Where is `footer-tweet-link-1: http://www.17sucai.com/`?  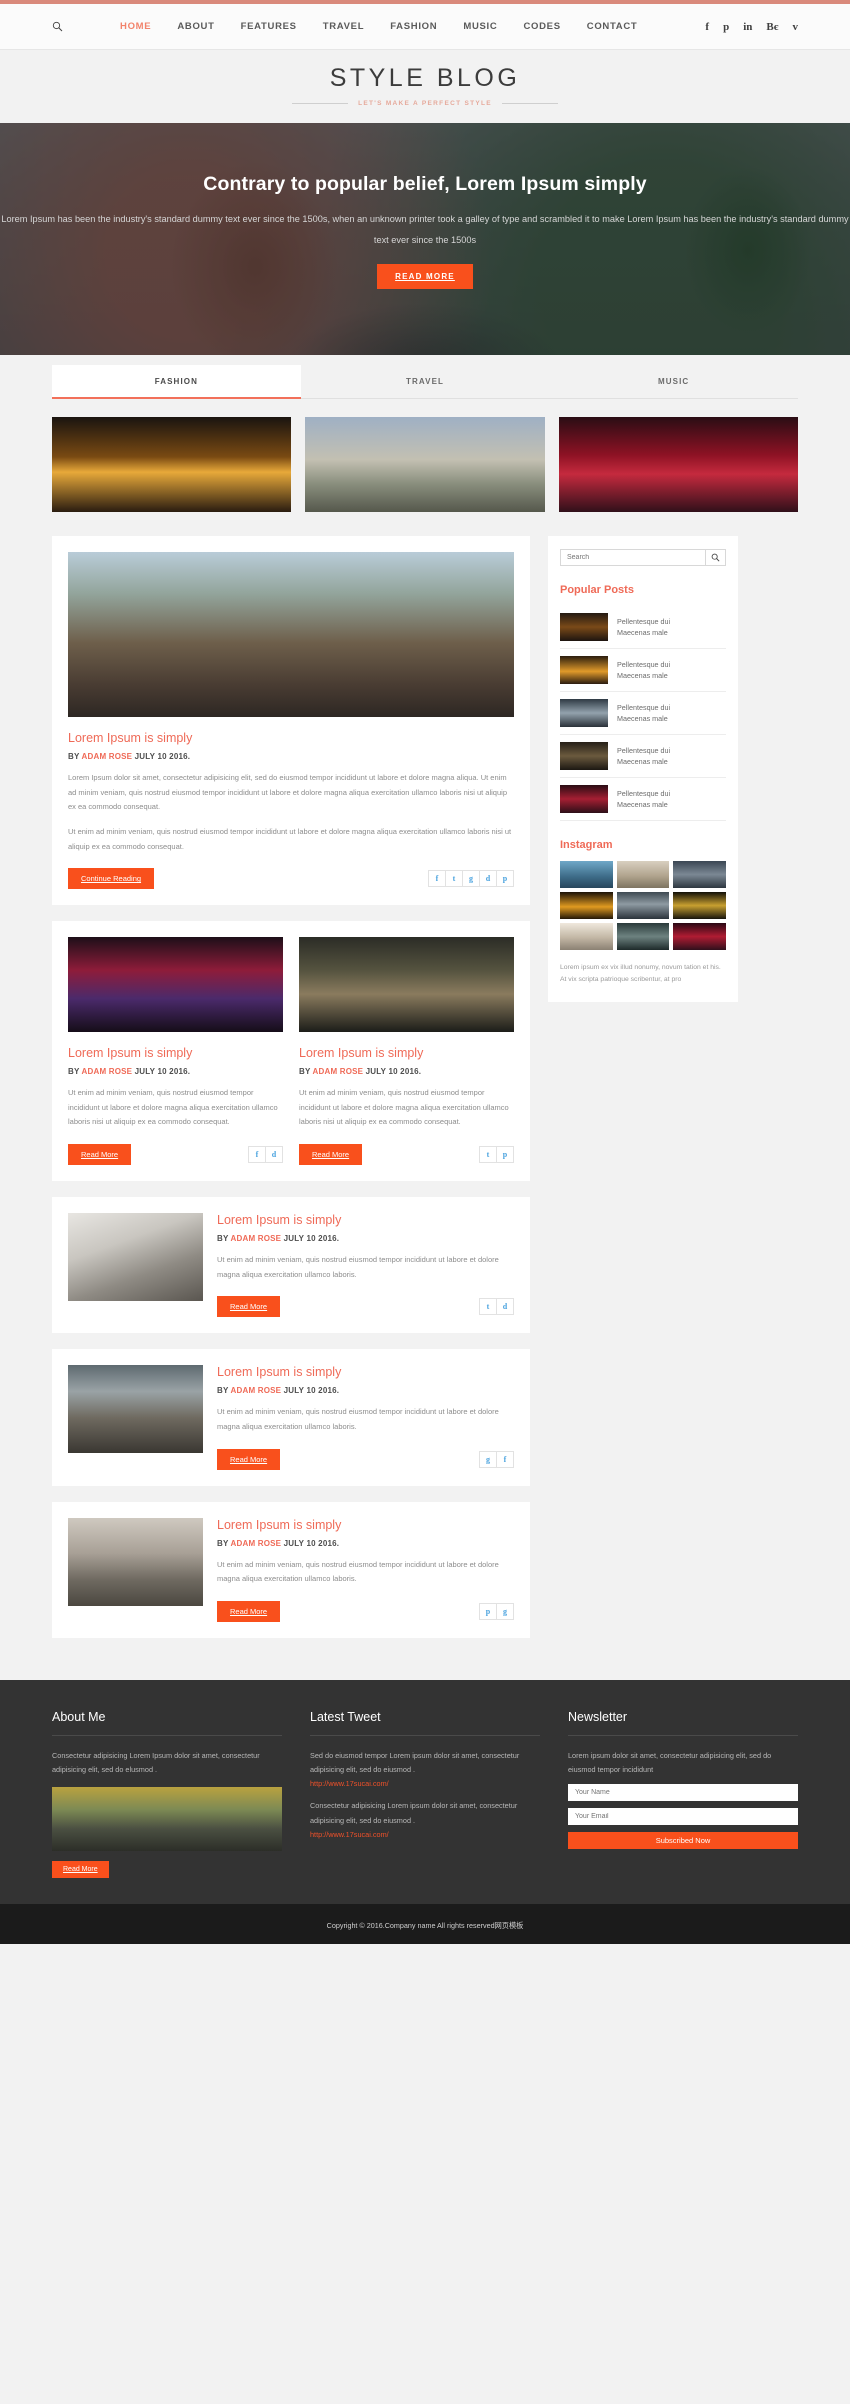 footer-tweet-link-1: http://www.17sucai.com/ is located at coordinates (425, 1784).